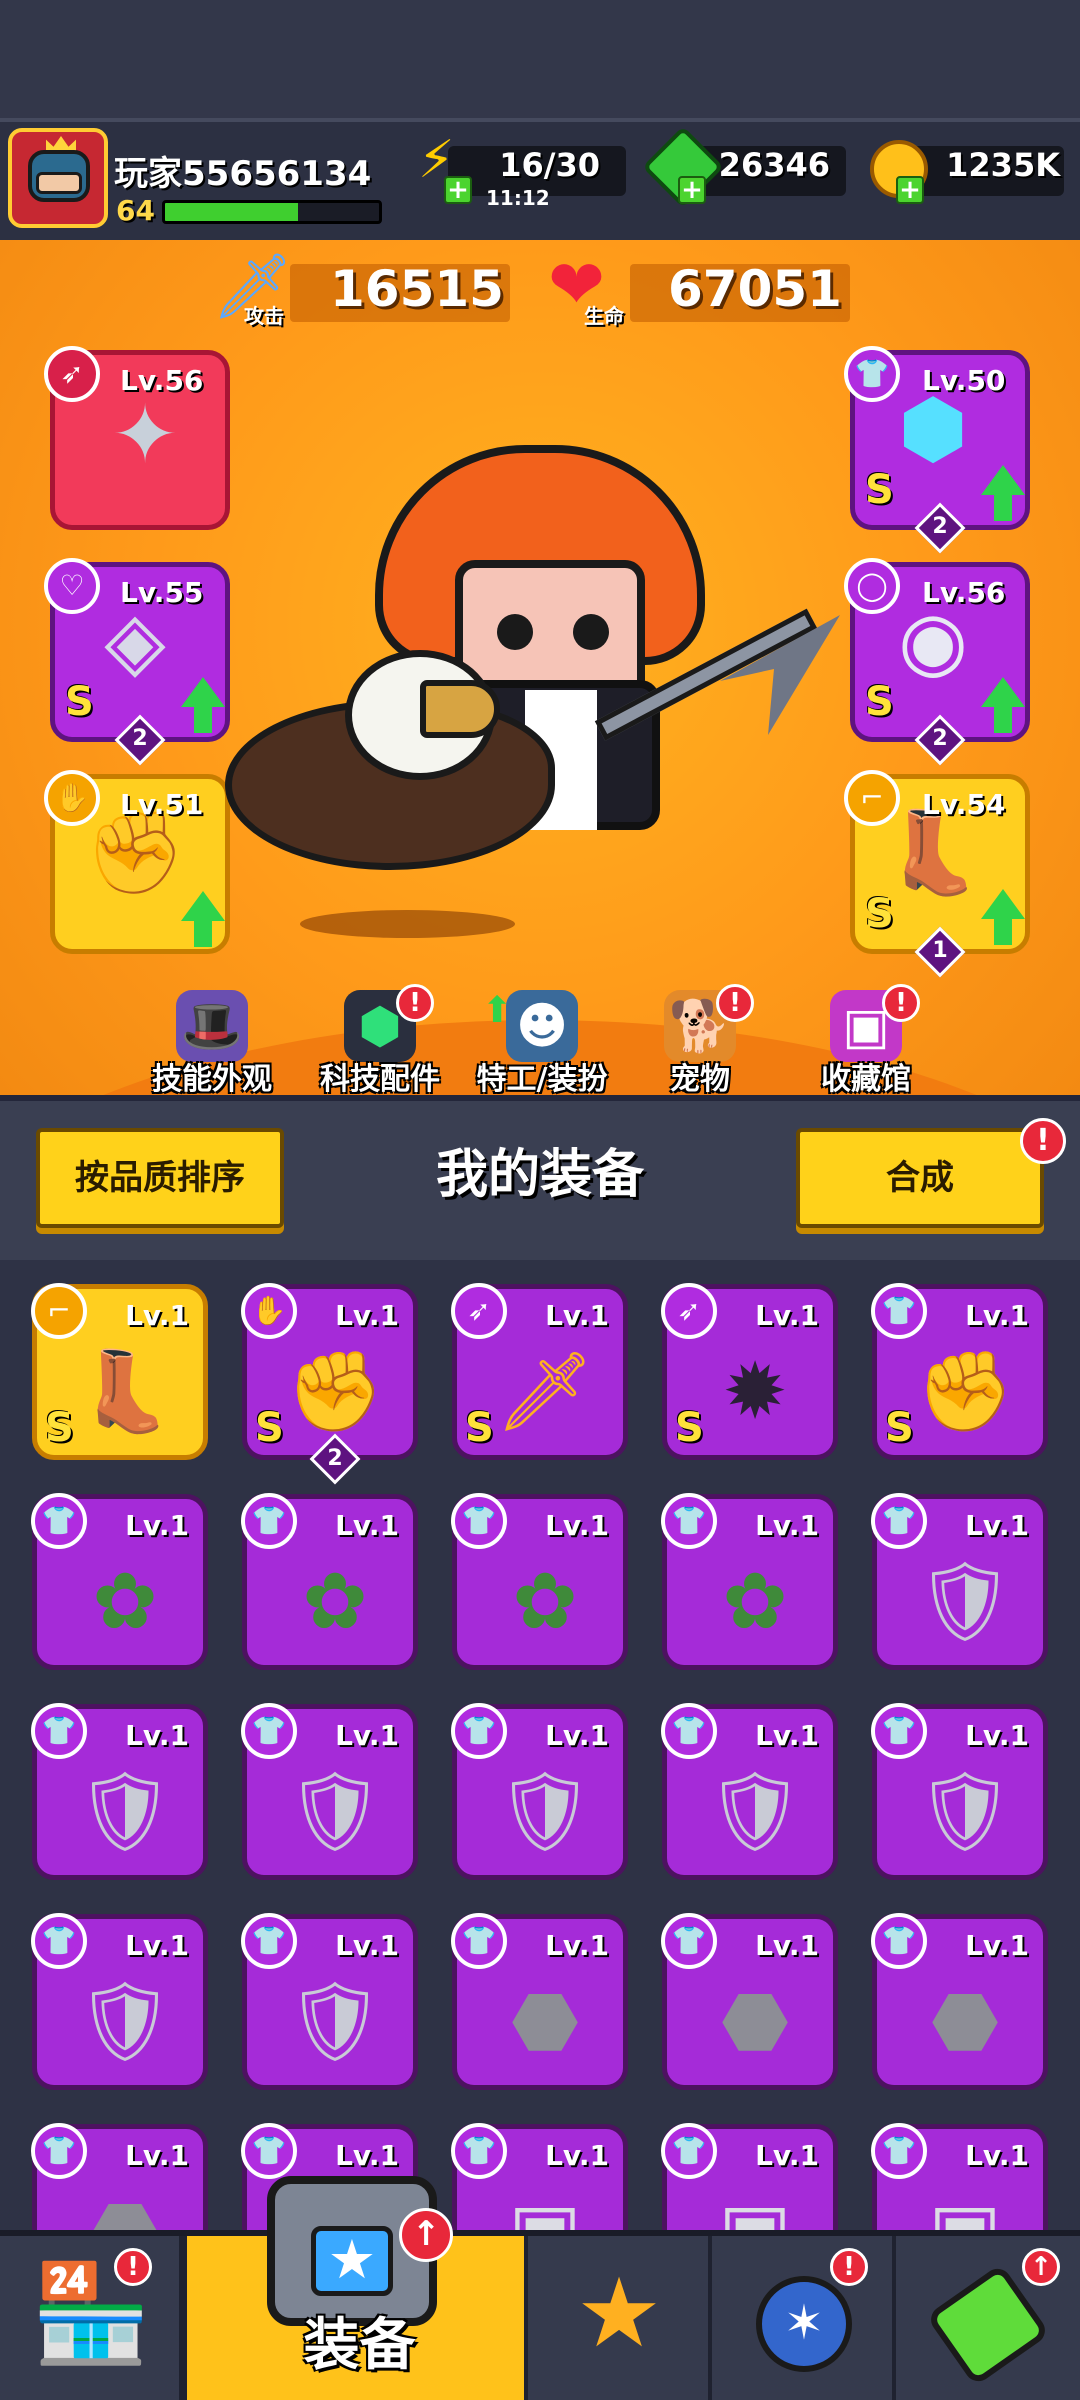 The image size is (1080, 2400). Describe the element at coordinates (518, 198) in the screenshot. I see `energy-timer: 11:12` at that location.